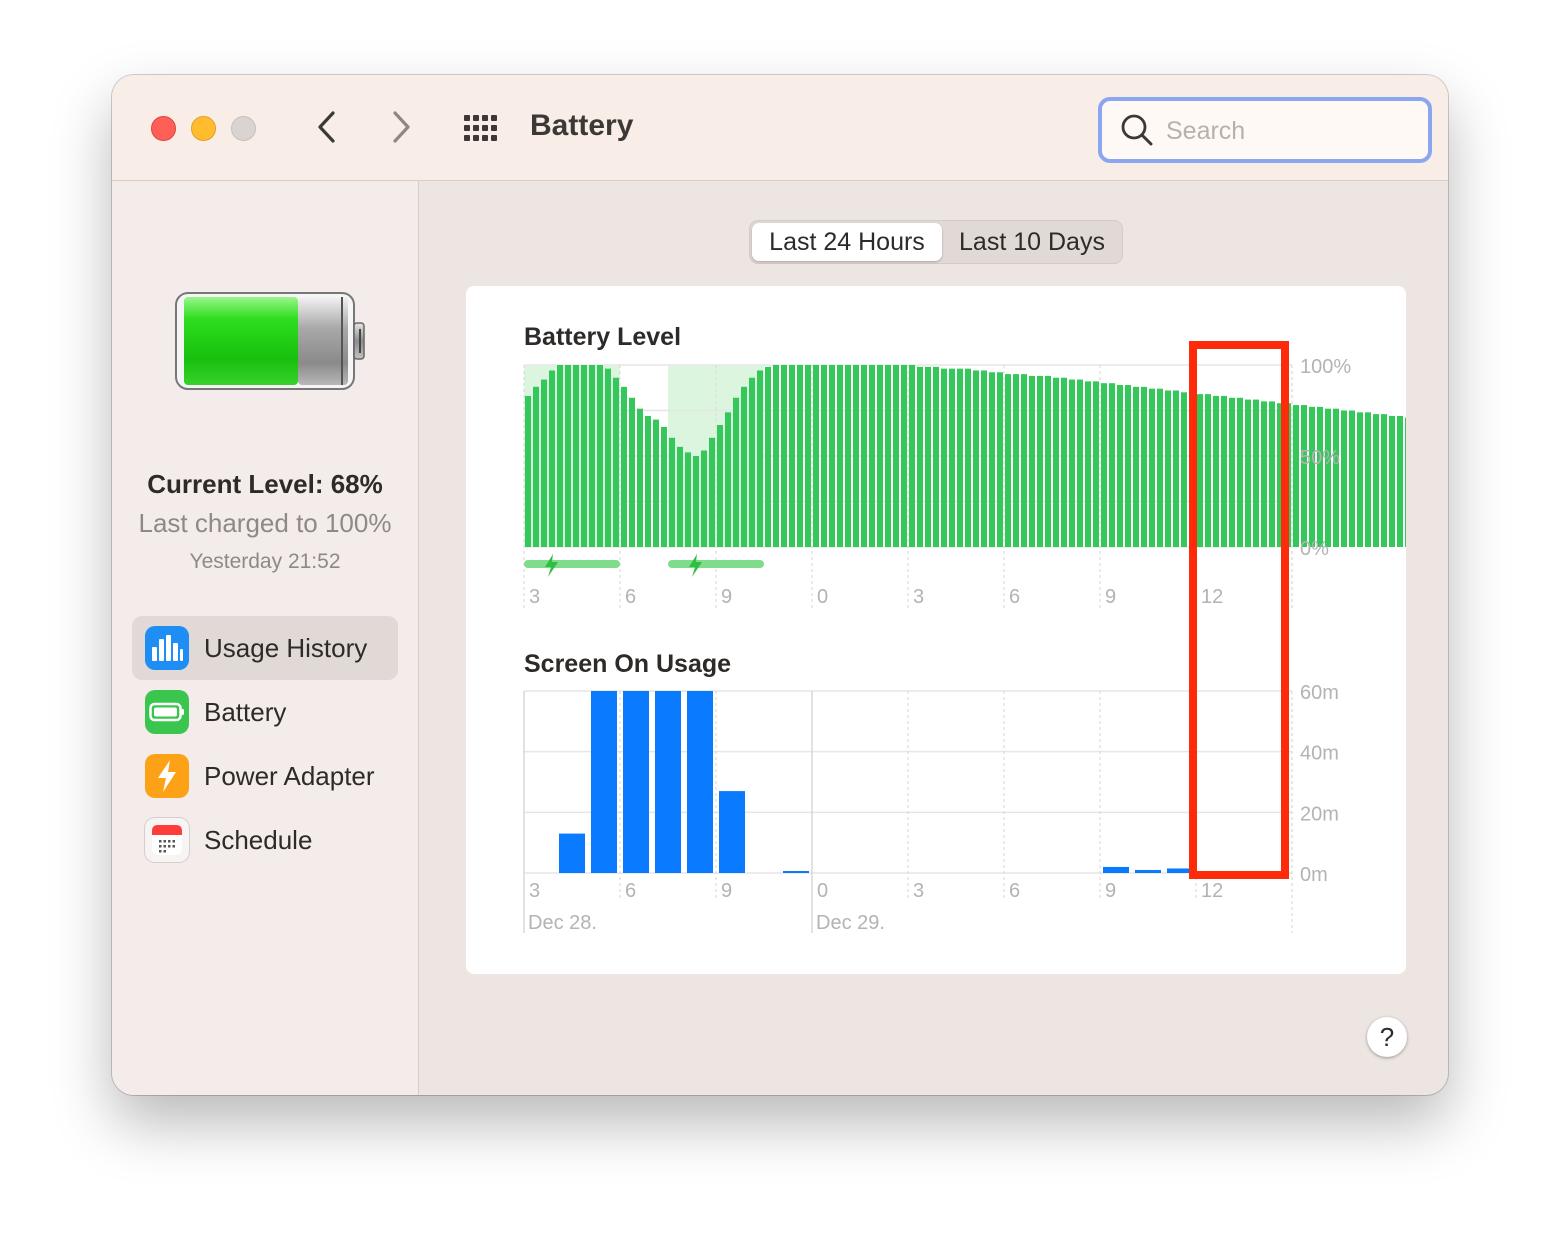  I want to click on minimize-button, so click(203, 128).